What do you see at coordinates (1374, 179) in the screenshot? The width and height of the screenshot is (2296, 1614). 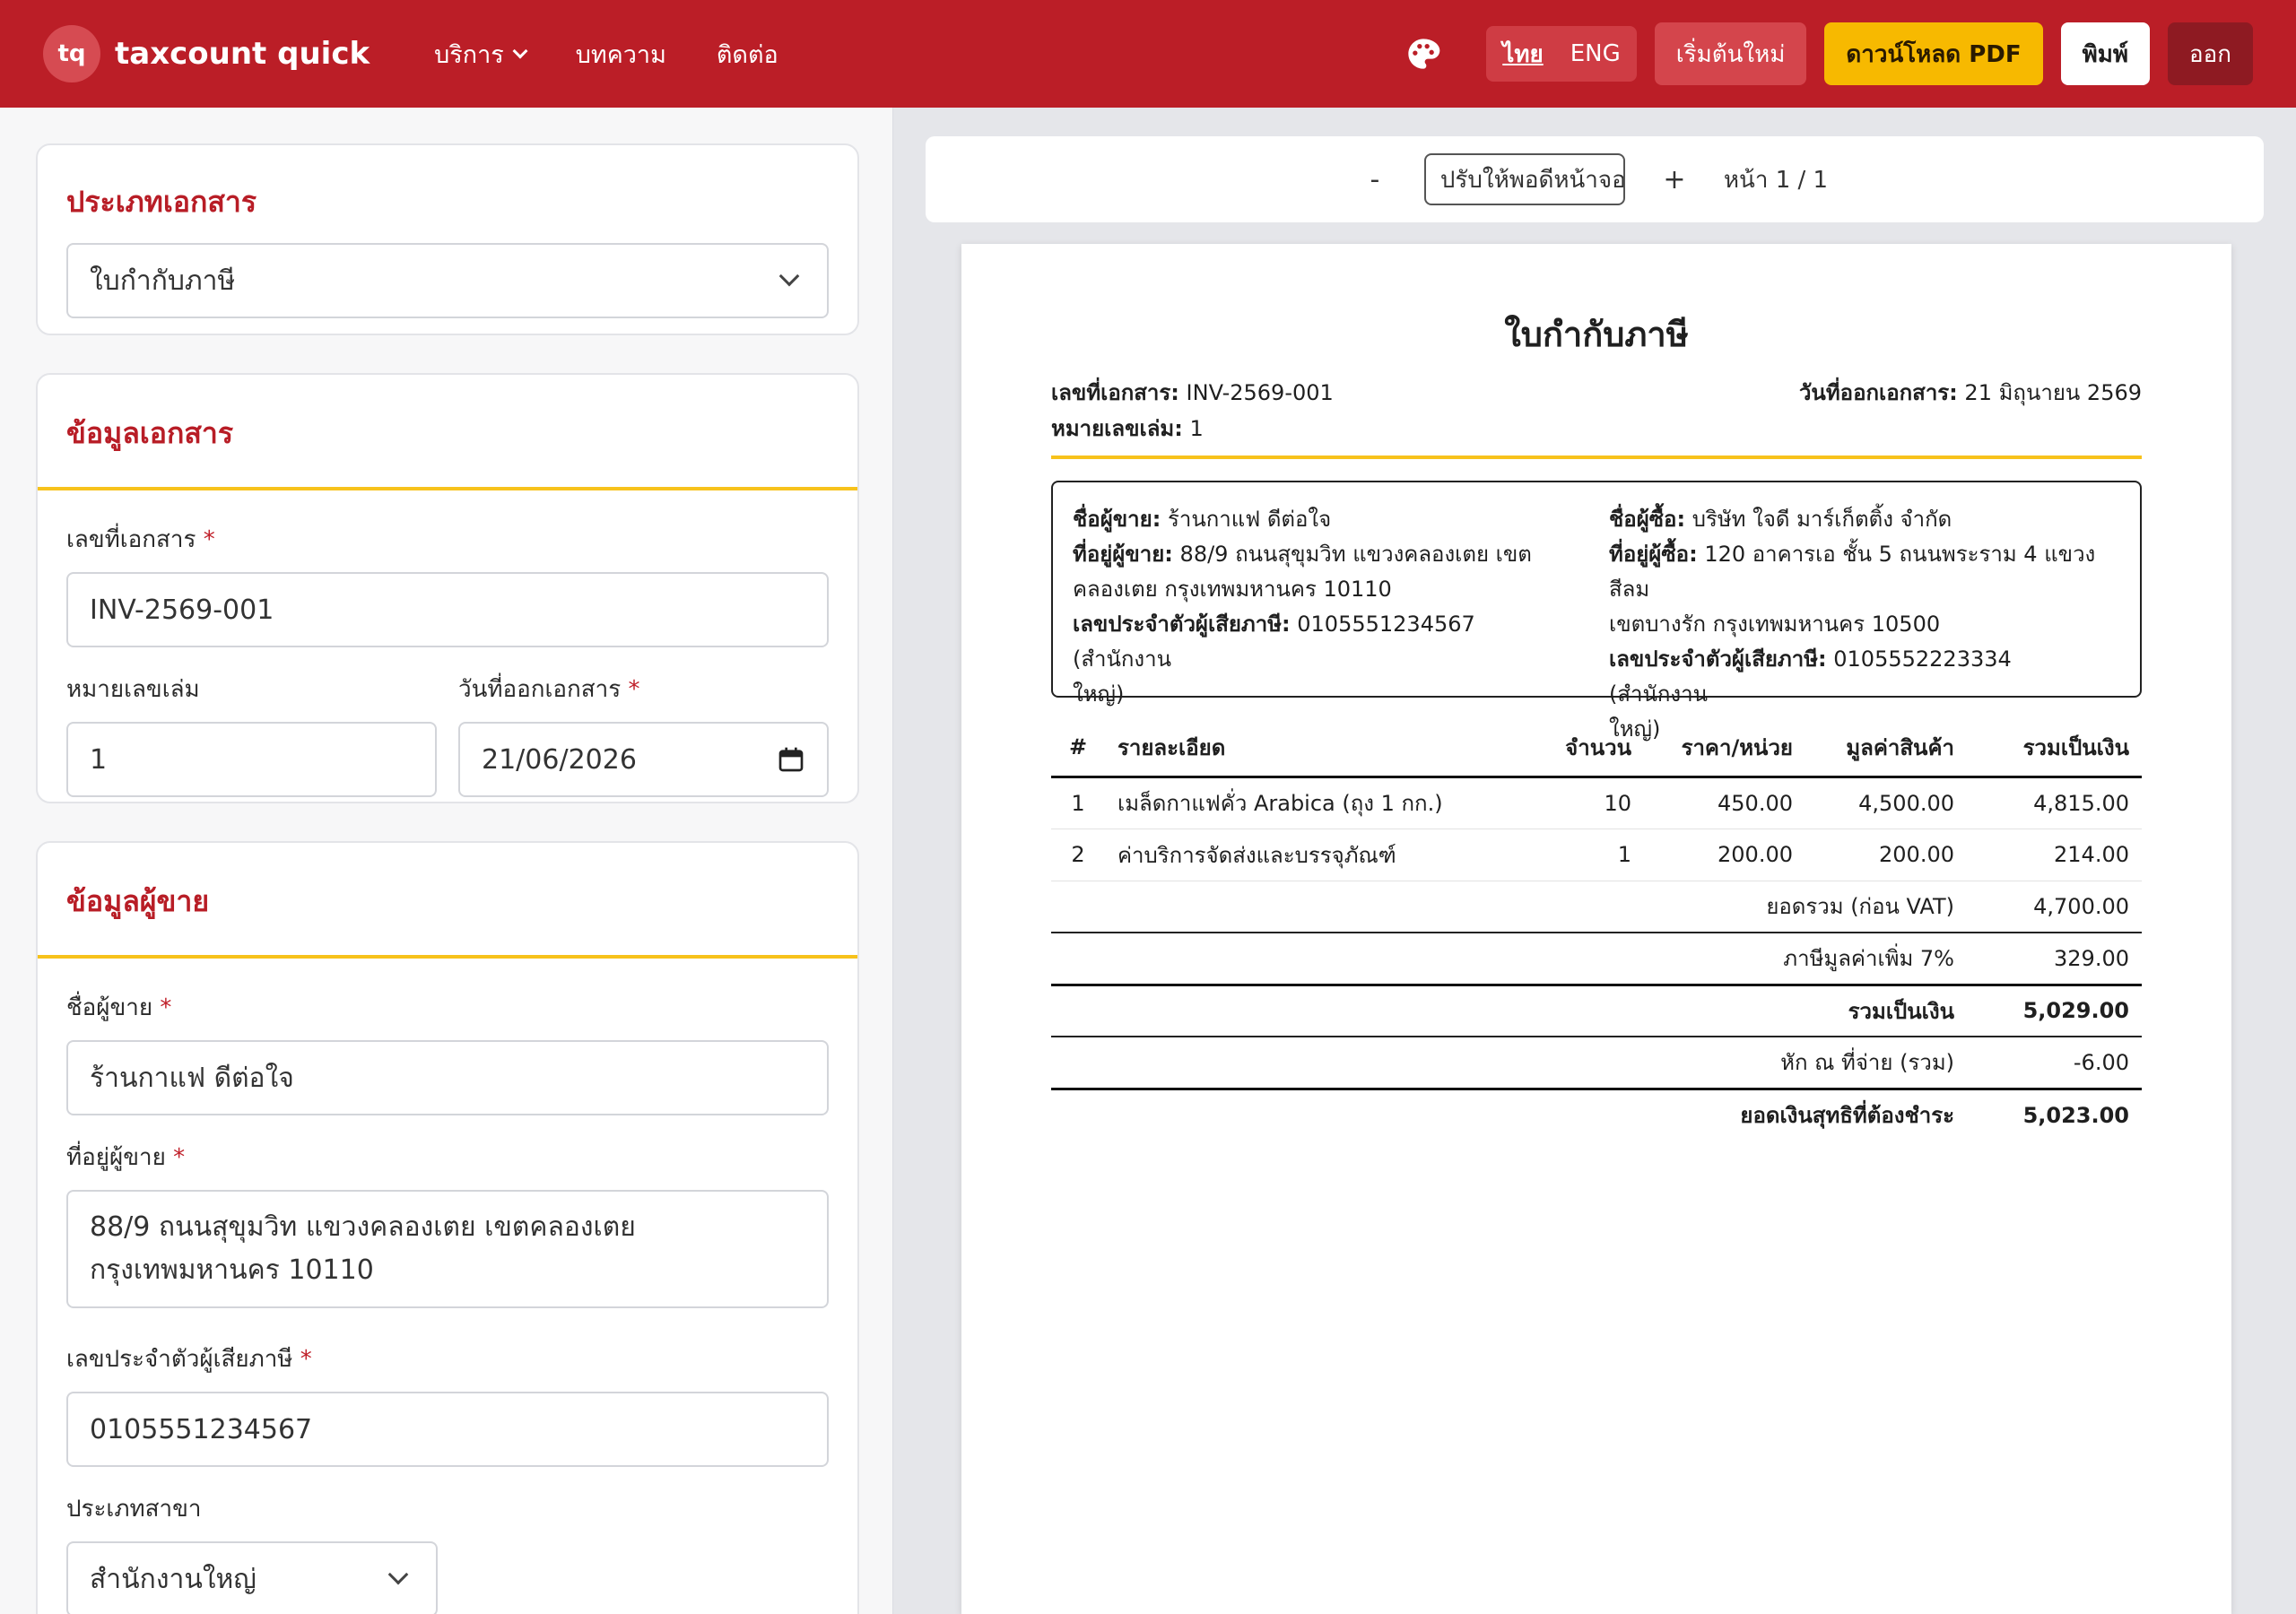 I see `zoom-out-button: -` at bounding box center [1374, 179].